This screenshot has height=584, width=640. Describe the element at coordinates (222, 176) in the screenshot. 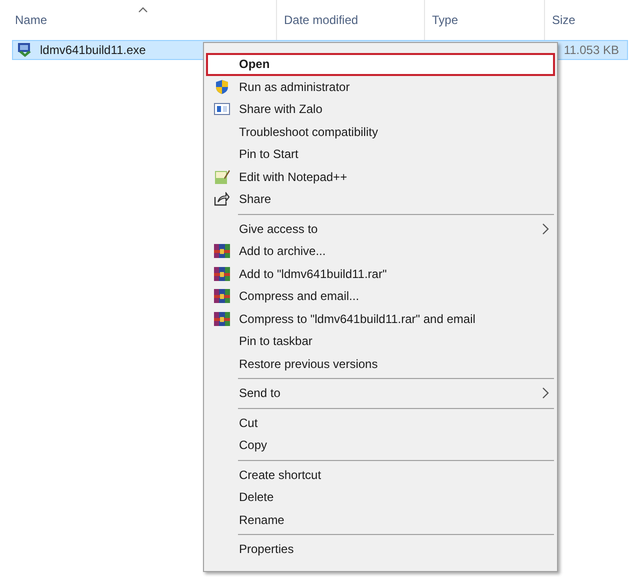

I see `notepad-icon` at that location.